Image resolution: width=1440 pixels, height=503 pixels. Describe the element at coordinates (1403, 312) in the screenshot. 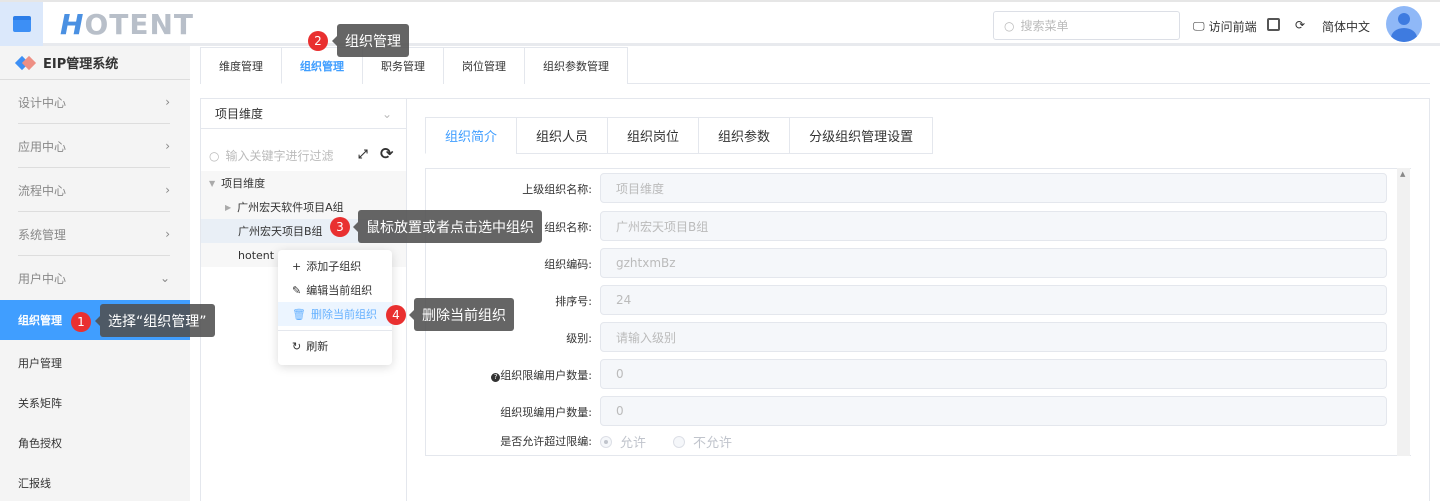

I see `form-scrollbar: ▲` at that location.